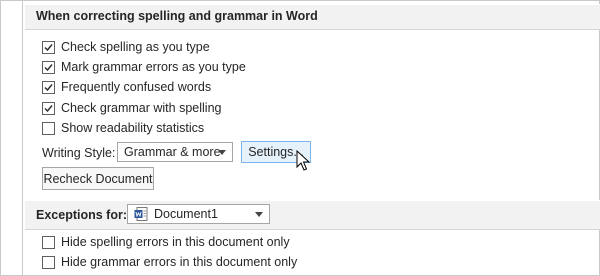 The height and width of the screenshot is (276, 600). What do you see at coordinates (141, 108) in the screenshot?
I see `option-label: Check grammar with spelling` at bounding box center [141, 108].